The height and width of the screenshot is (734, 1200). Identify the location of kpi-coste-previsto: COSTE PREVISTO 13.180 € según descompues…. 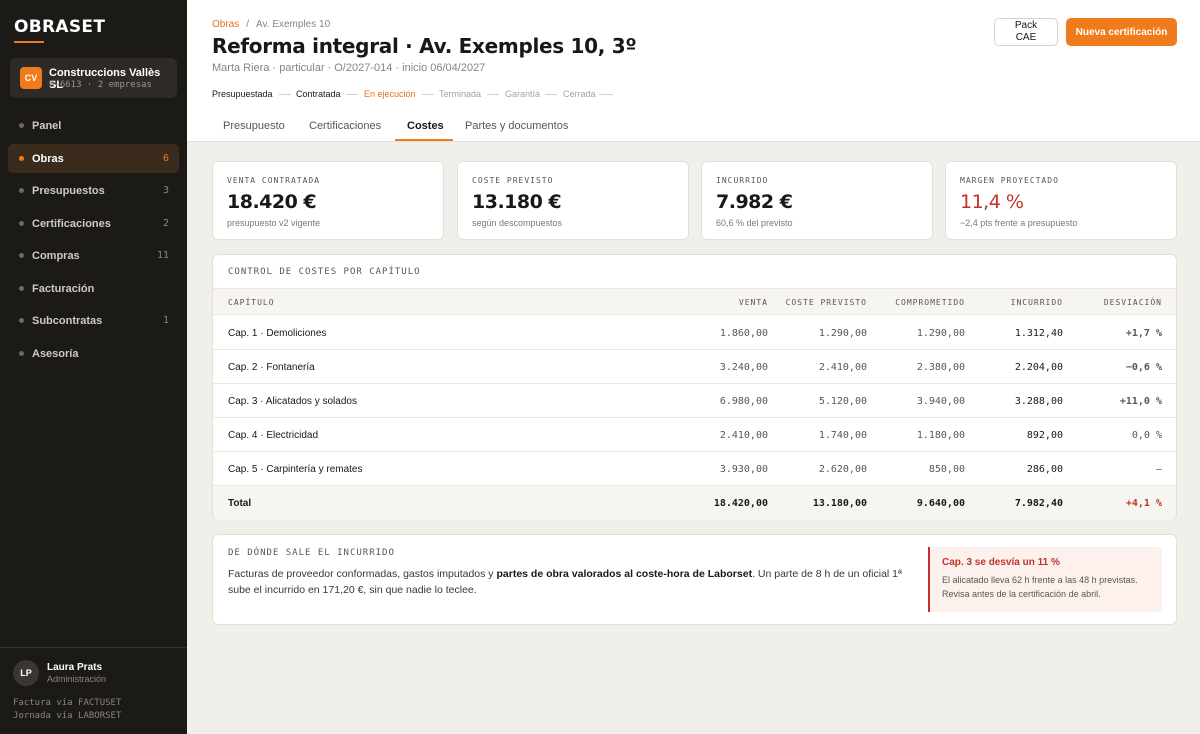
(573, 200).